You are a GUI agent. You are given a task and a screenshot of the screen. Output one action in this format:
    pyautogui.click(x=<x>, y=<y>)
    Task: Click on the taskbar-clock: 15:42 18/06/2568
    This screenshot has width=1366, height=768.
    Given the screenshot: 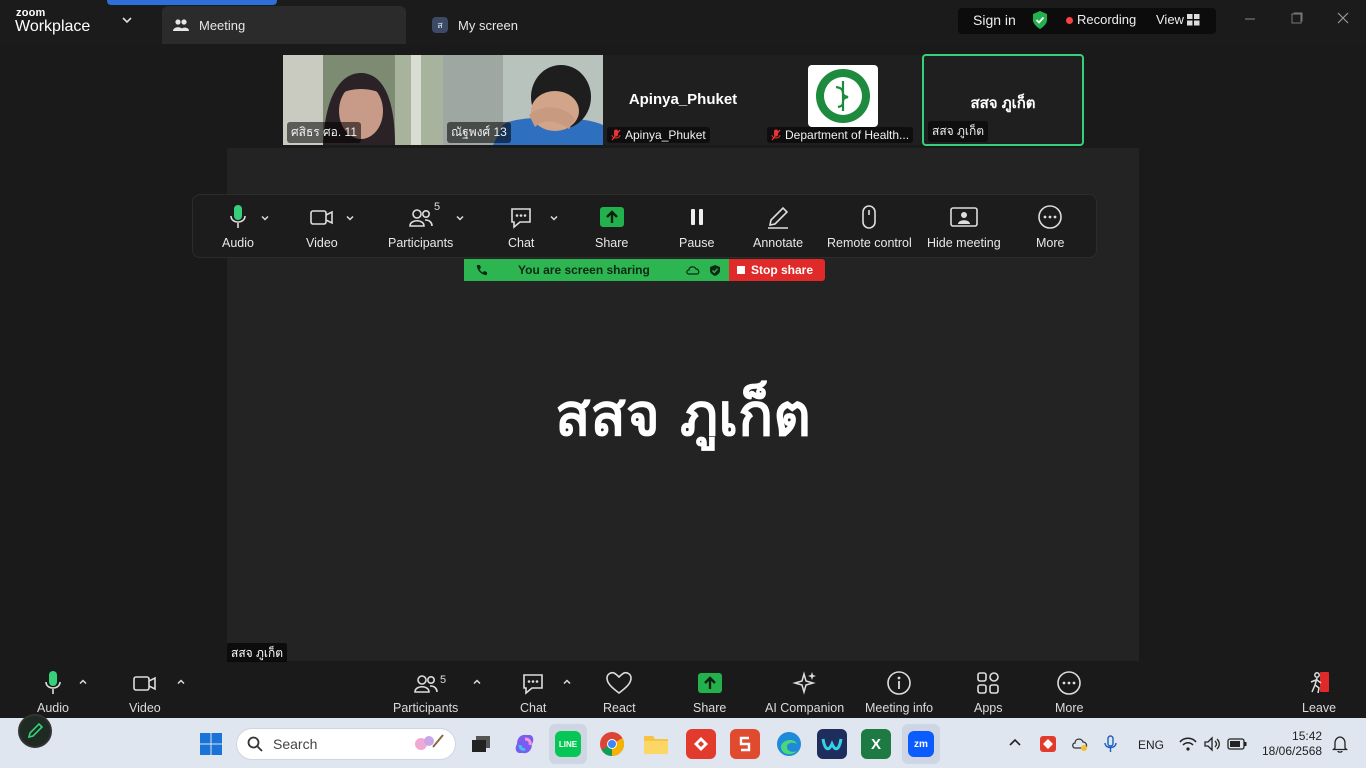 What is the action you would take?
    pyautogui.click(x=1292, y=744)
    